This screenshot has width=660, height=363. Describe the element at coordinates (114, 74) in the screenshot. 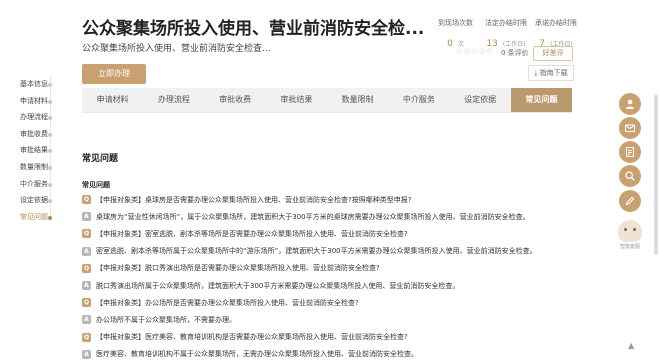

I see `apply-now-button: 立即办理` at that location.